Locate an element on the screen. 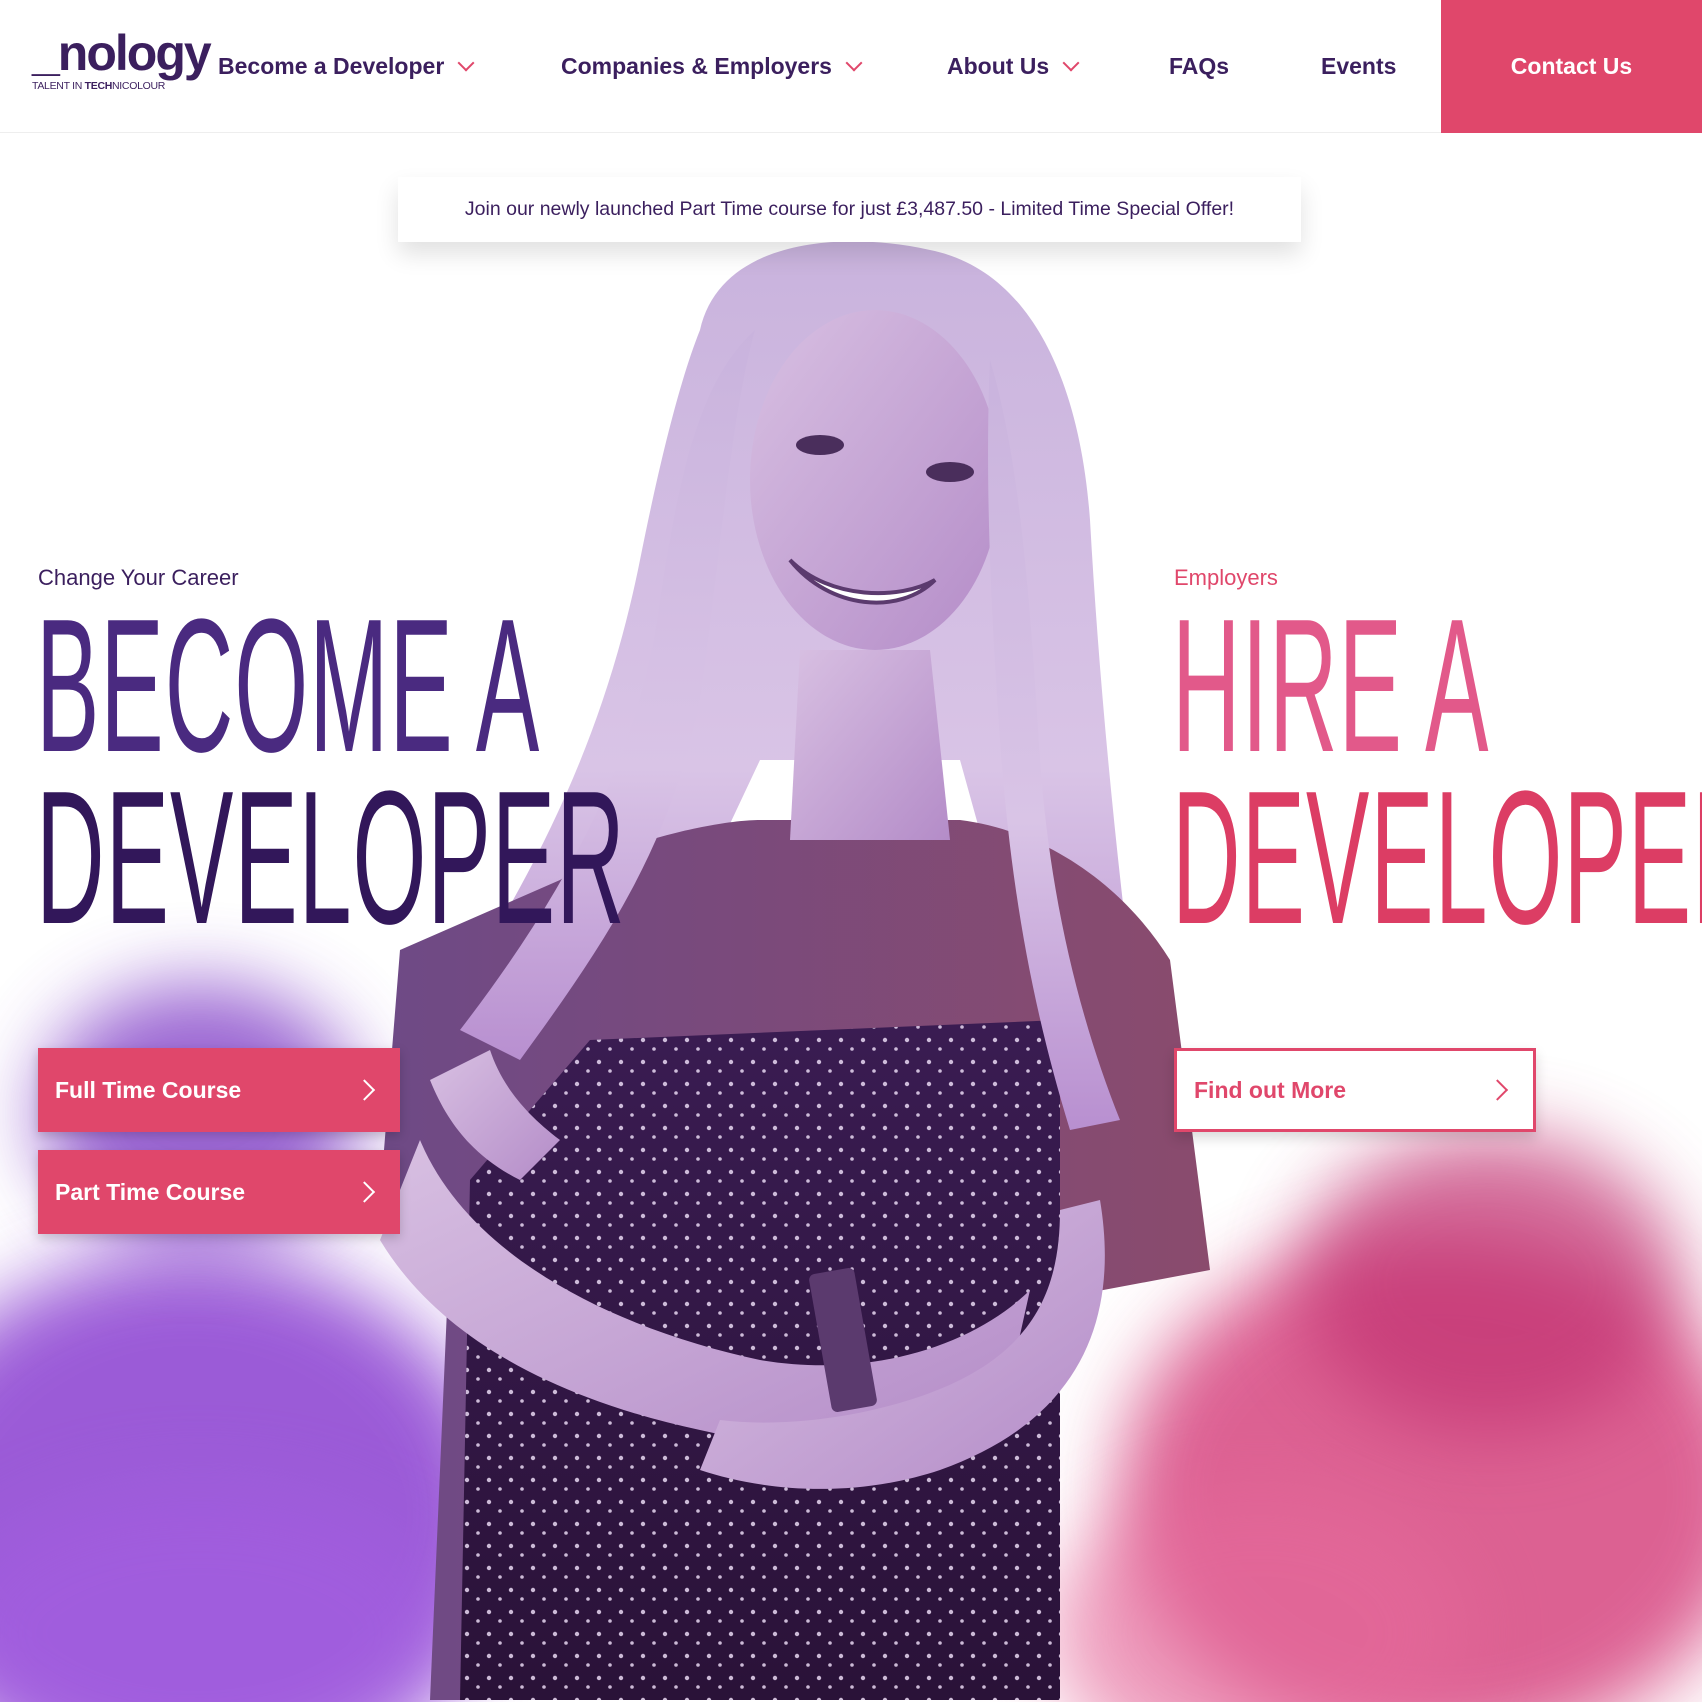 This screenshot has width=1702, height=1702. nav-companies-employers: Companies & Employers is located at coordinates (712, 66).